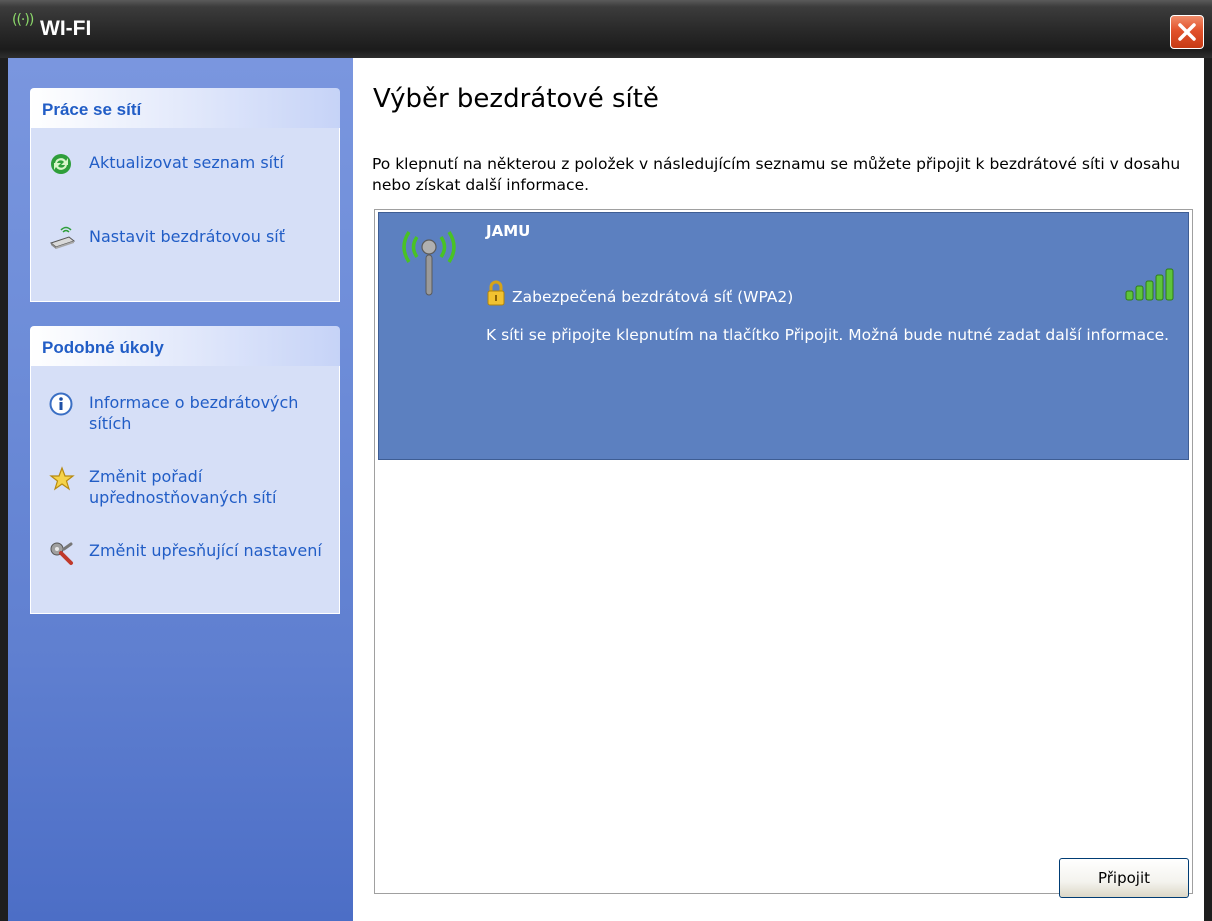  I want to click on task-change-preferred-order: Změnit pořadí upřednostňovaných sítí, so click(194, 488).